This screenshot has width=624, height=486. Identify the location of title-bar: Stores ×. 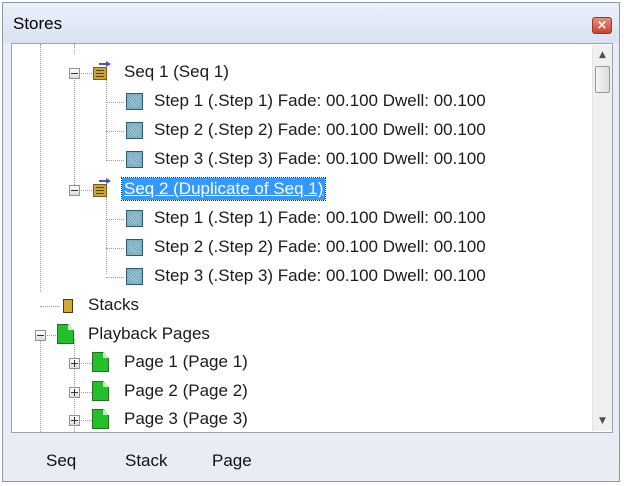
(311, 23).